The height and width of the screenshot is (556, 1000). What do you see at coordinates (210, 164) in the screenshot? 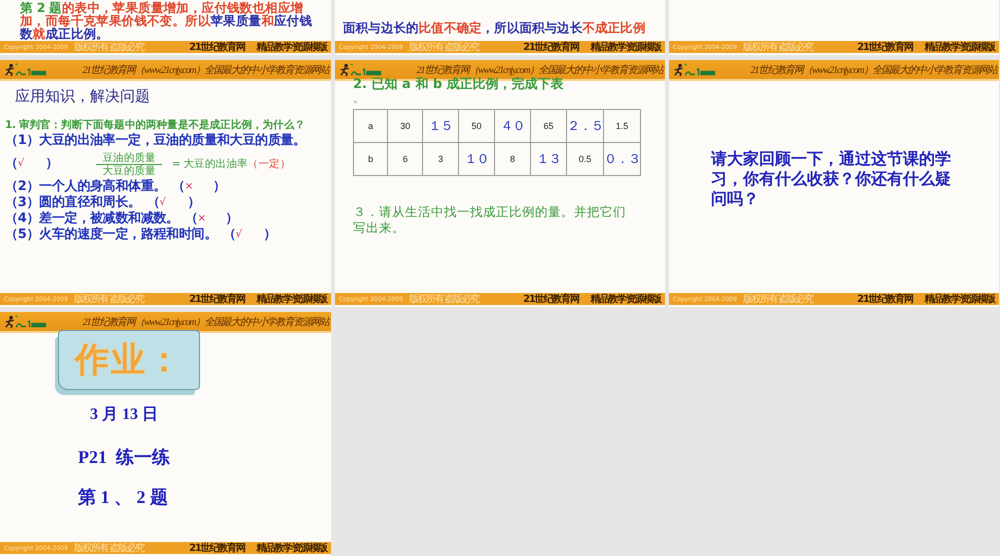
I see `result-text: = 大豆的出油率` at bounding box center [210, 164].